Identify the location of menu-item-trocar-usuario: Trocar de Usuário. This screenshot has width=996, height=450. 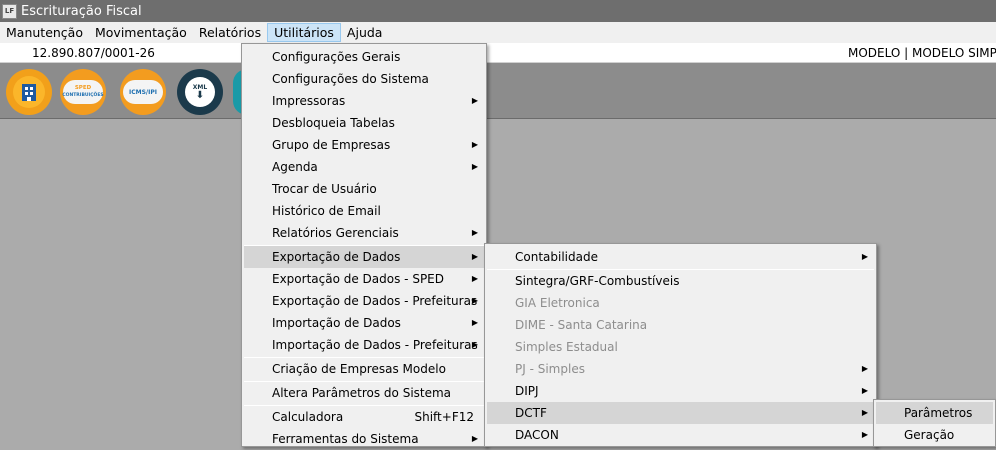
(364, 189).